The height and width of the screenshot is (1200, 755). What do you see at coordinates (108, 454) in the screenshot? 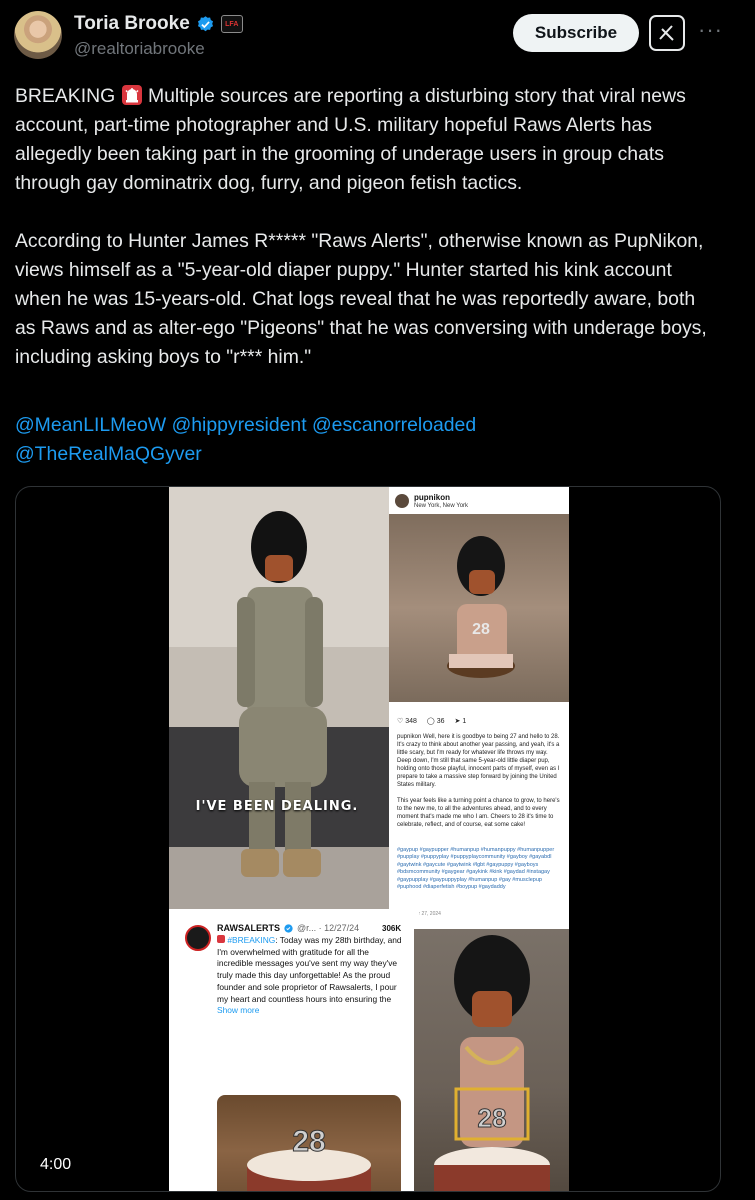
I see `mention-link: @TheRealMaQGyver` at bounding box center [108, 454].